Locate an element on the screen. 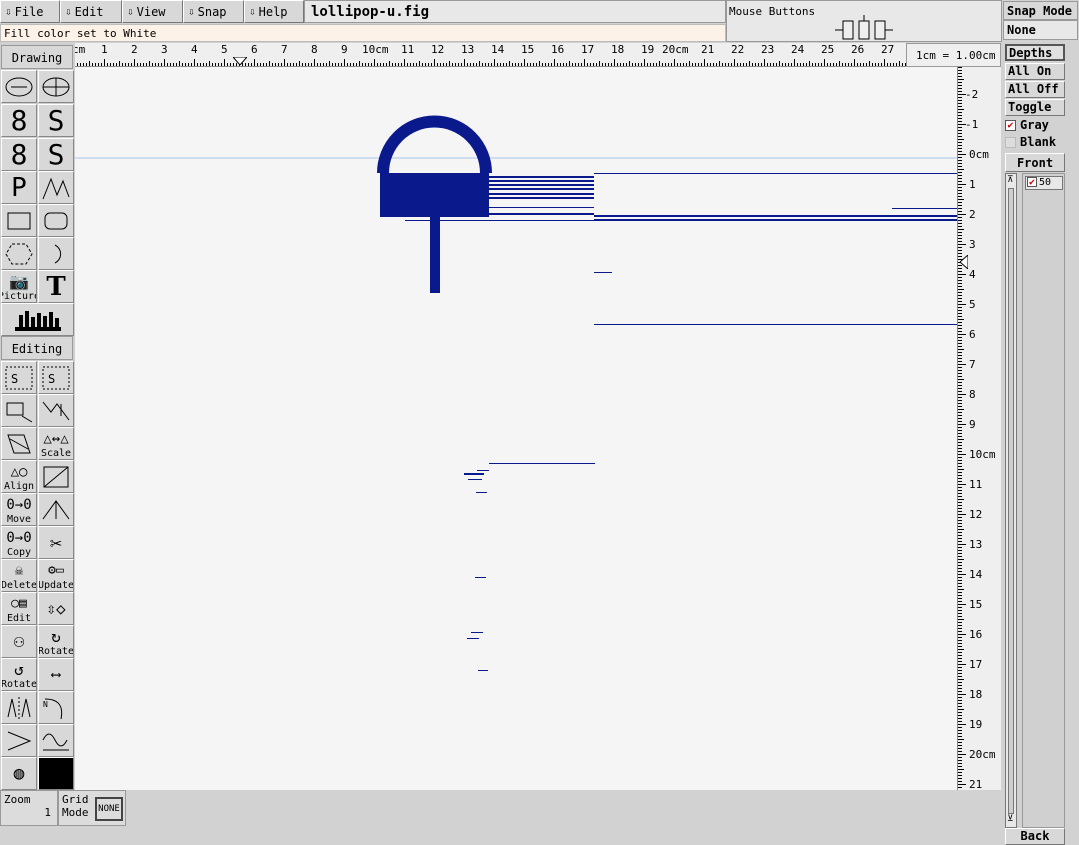 Image resolution: width=1079 pixels, height=845 pixels. scroll-thumb is located at coordinates (1011, 501).